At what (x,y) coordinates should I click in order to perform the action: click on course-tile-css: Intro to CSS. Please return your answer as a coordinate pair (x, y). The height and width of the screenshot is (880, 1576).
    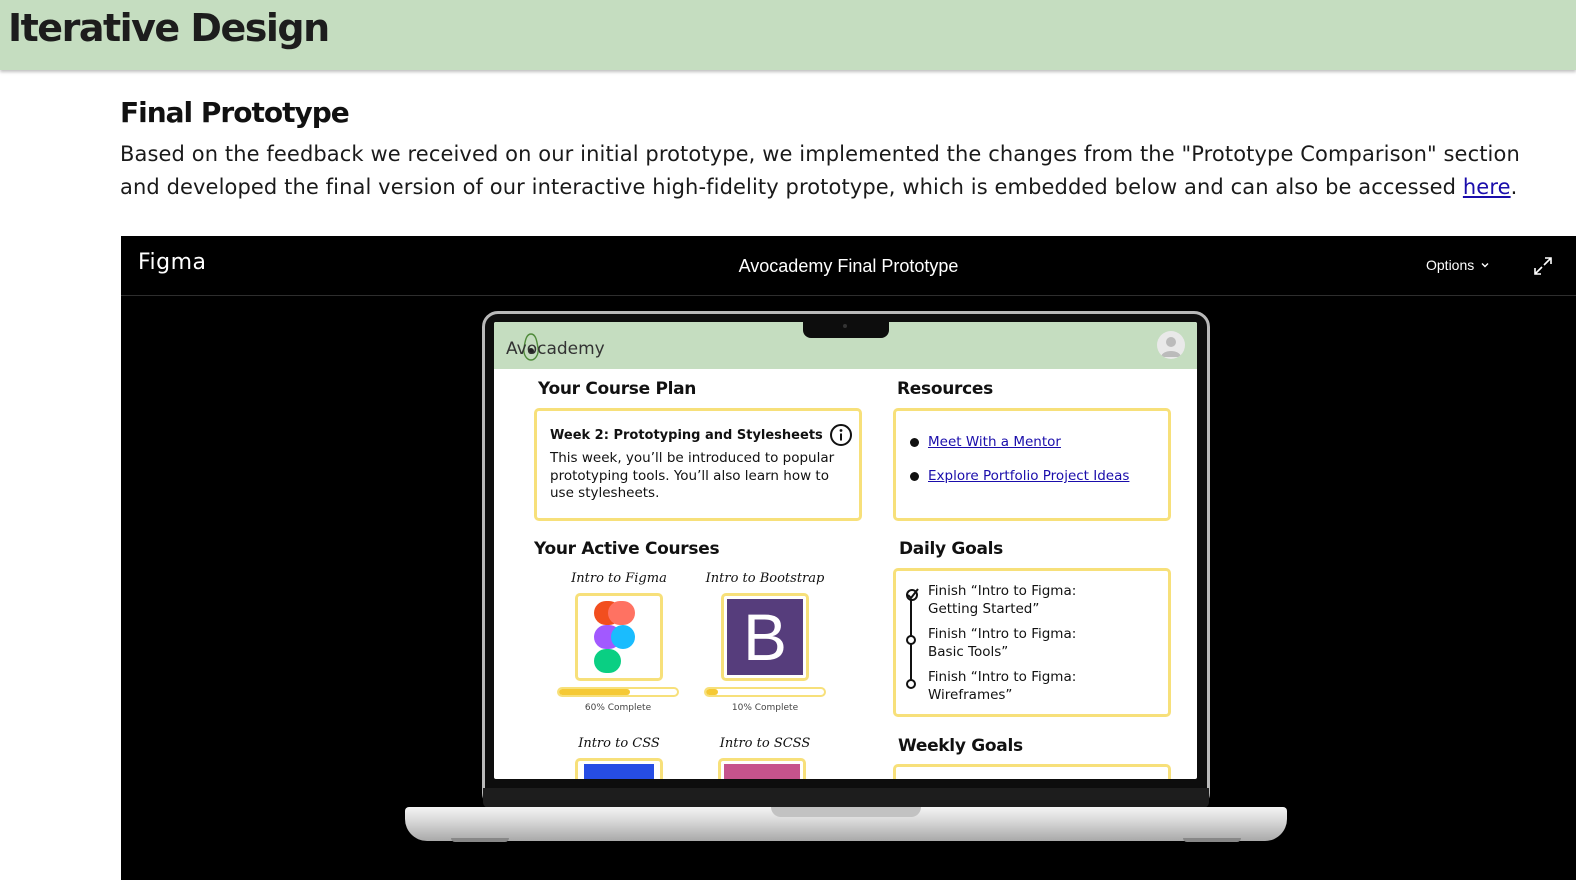
    Looking at the image, I should click on (619, 743).